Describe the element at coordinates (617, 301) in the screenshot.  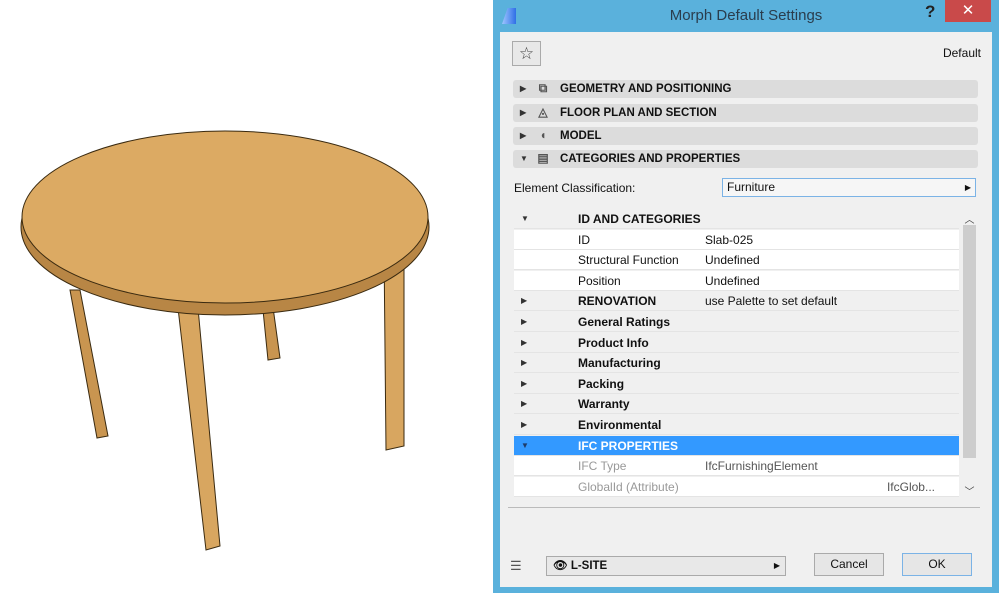
I see `property-name: RENOVATION` at that location.